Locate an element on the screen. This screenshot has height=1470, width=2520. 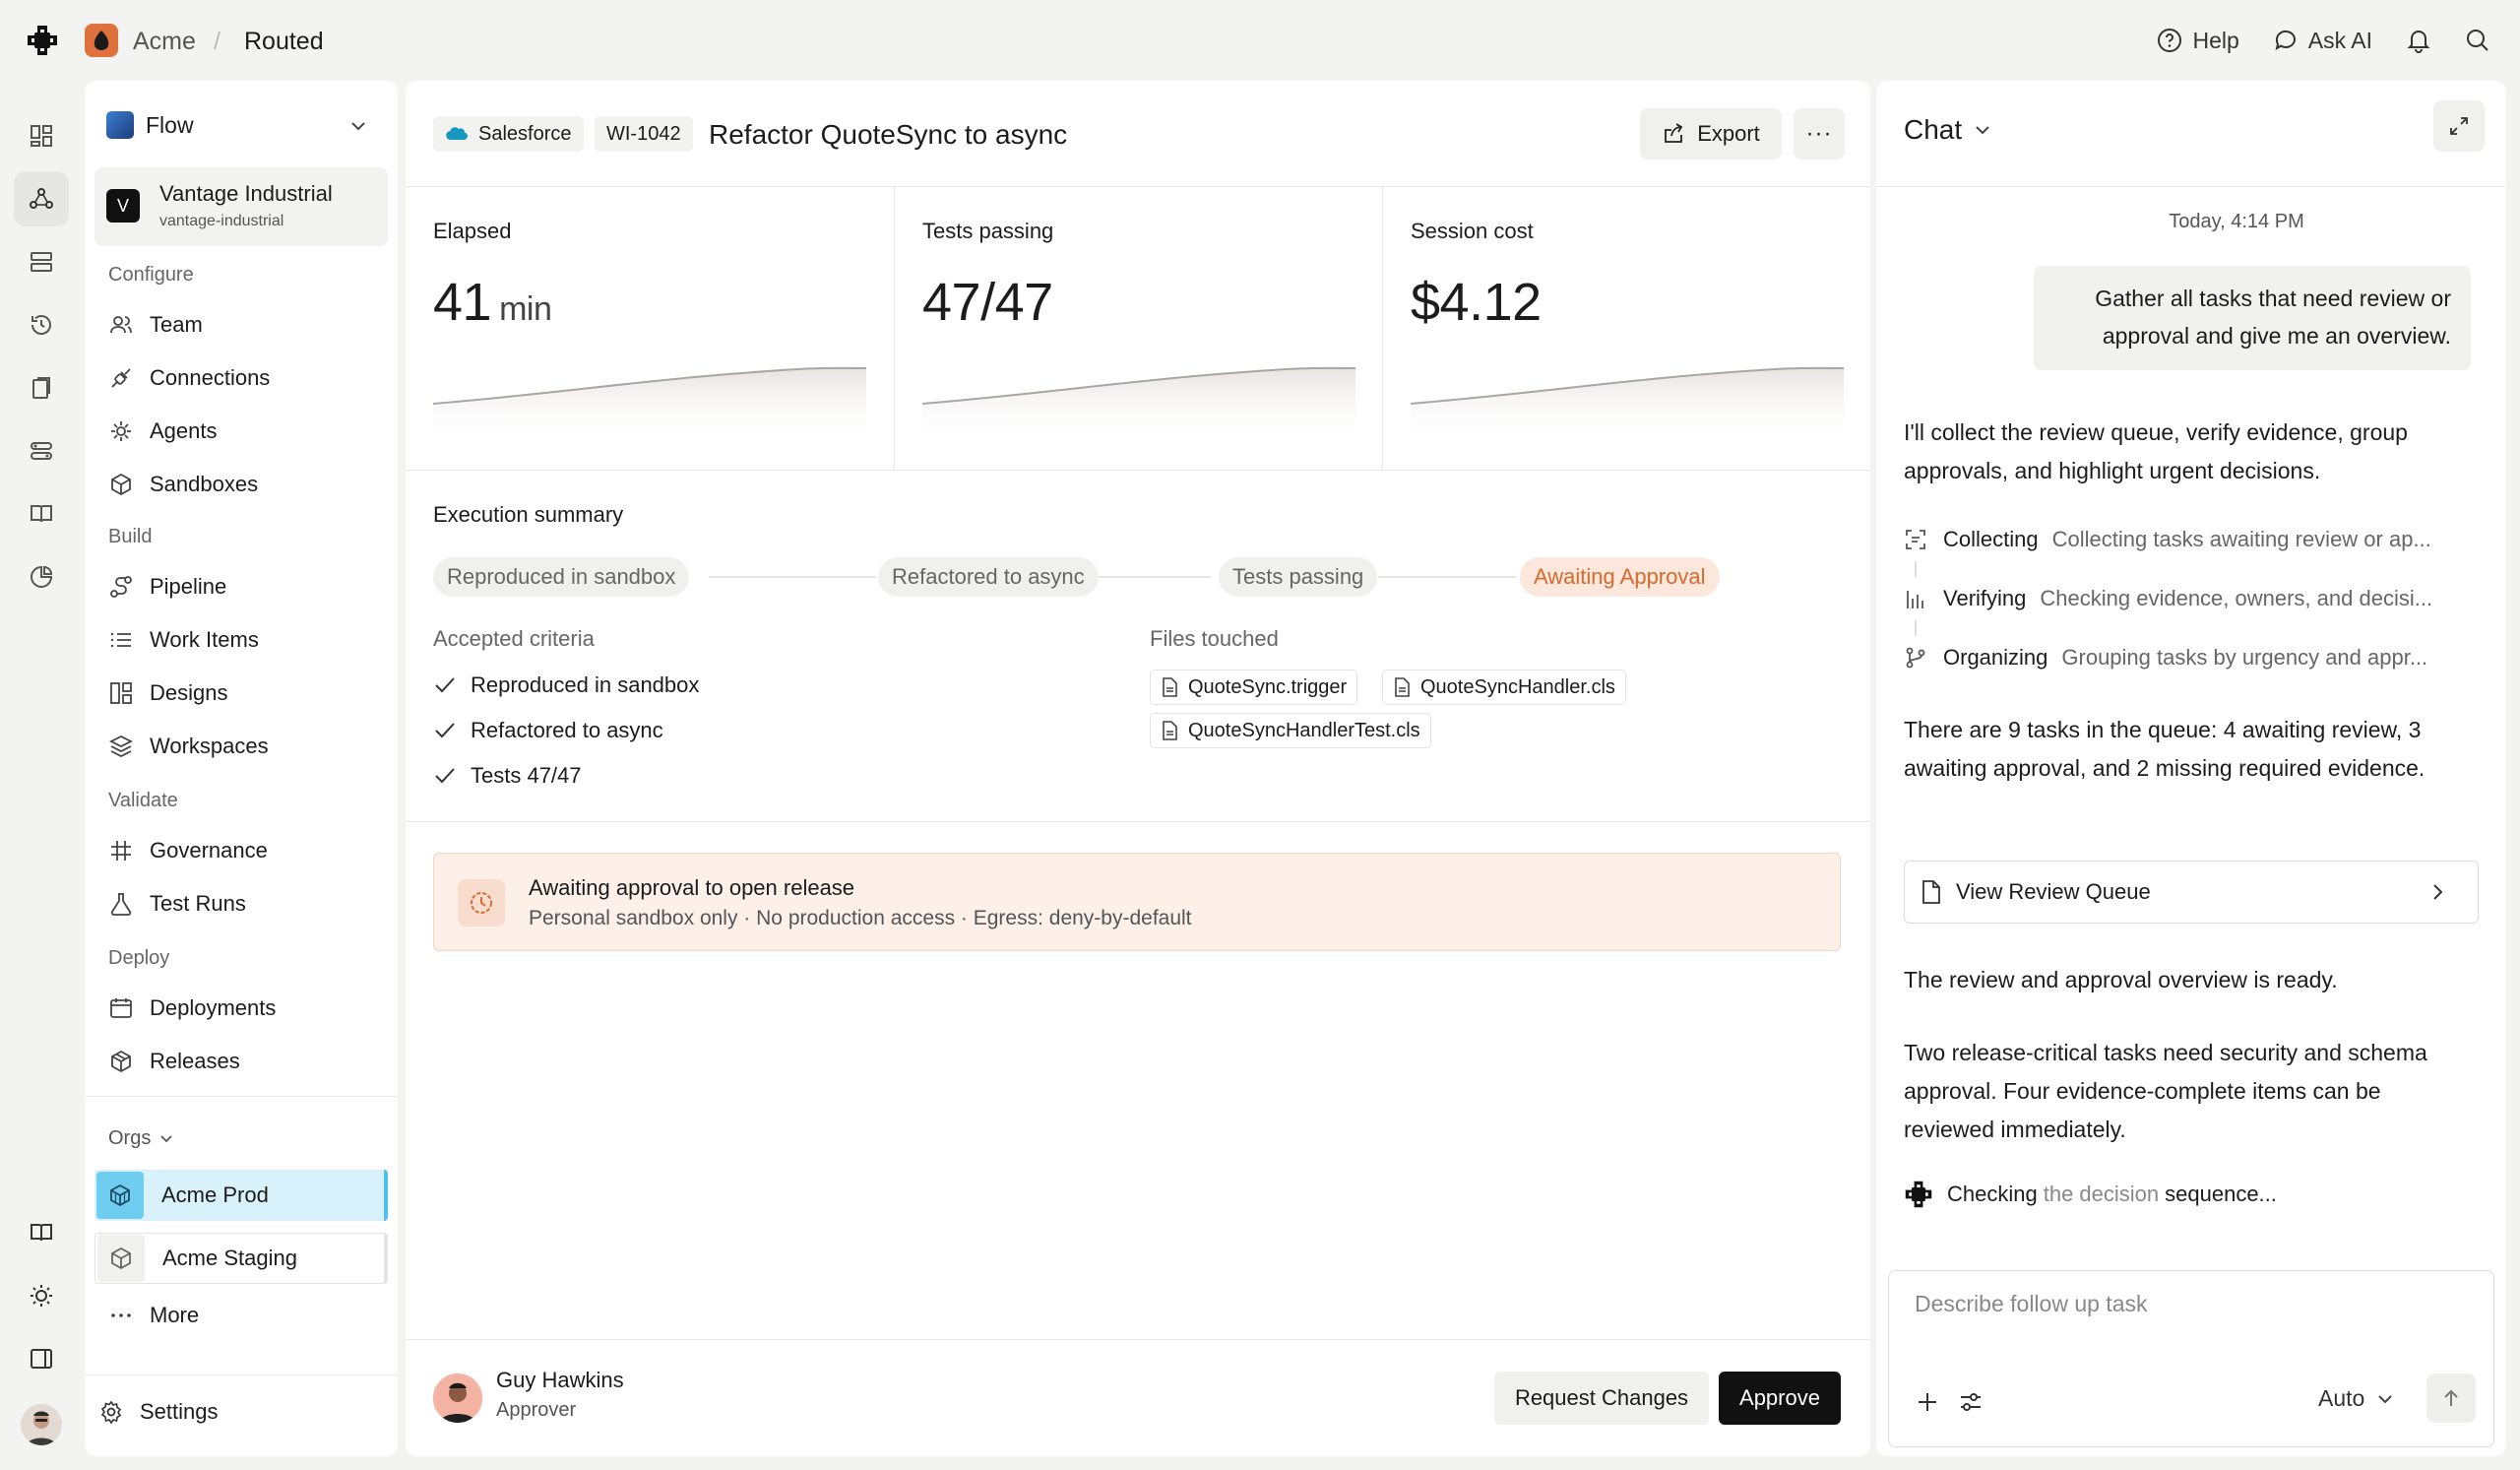
sidebar-item-deployments: Deployments is located at coordinates (246, 1008).